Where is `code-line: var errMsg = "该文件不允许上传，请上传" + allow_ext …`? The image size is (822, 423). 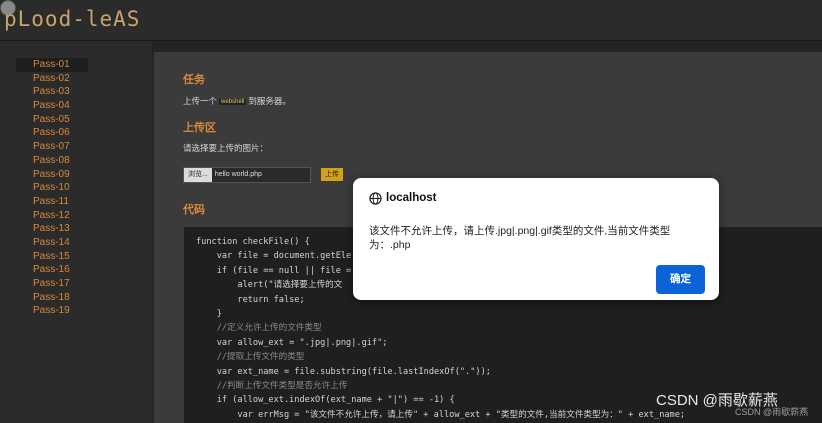 code-line: var errMsg = "该文件不允许上传，请上传" + allow_ext … is located at coordinates (441, 414).